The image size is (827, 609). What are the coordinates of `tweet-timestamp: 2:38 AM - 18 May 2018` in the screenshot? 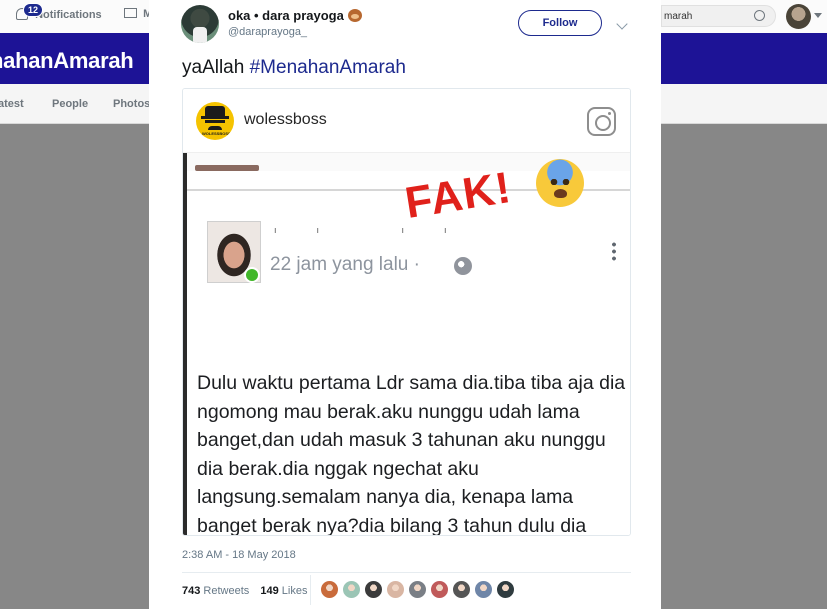 It's located at (239, 555).